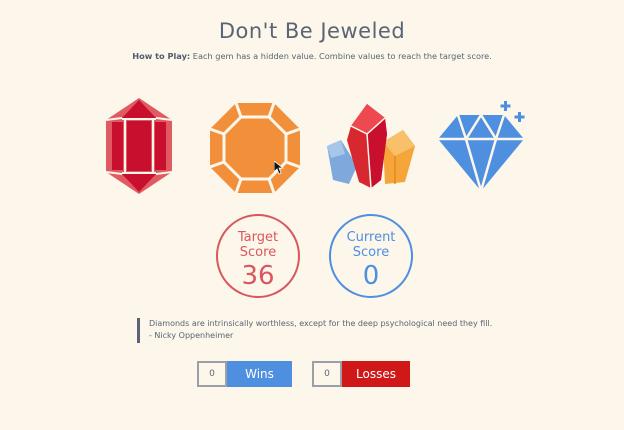 Image resolution: width=624 pixels, height=430 pixels. Describe the element at coordinates (161, 56) in the screenshot. I see `how-to-play-label: How to Play:` at that location.